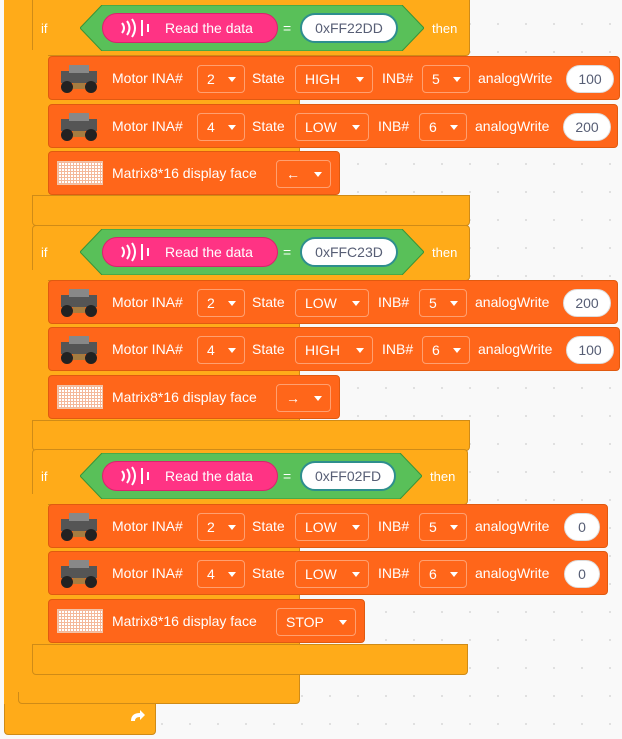 This screenshot has height=739, width=622. What do you see at coordinates (137, 717) in the screenshot?
I see `loop-arrow-icon` at bounding box center [137, 717].